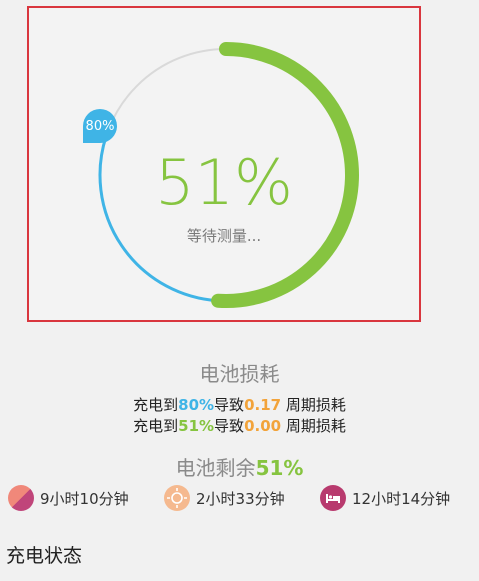  I want to click on bed-icon, so click(333, 498).